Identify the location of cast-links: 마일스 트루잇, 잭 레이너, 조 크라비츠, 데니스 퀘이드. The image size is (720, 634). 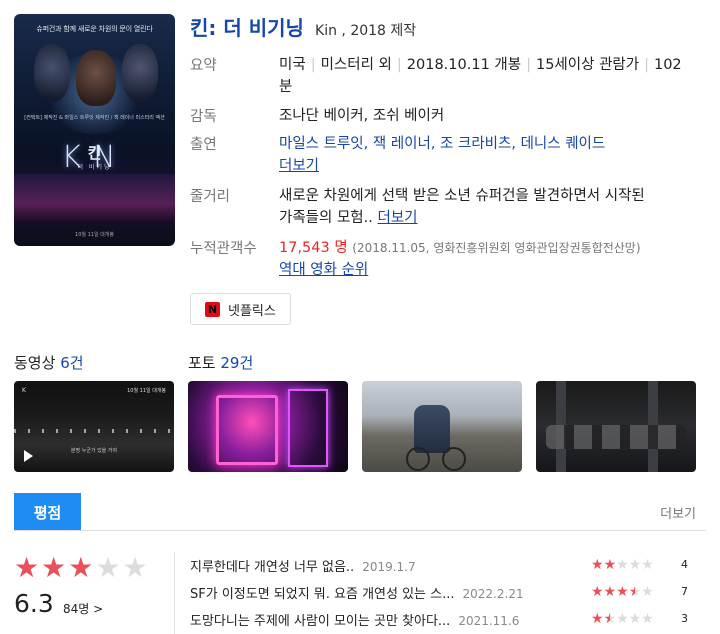
(442, 144).